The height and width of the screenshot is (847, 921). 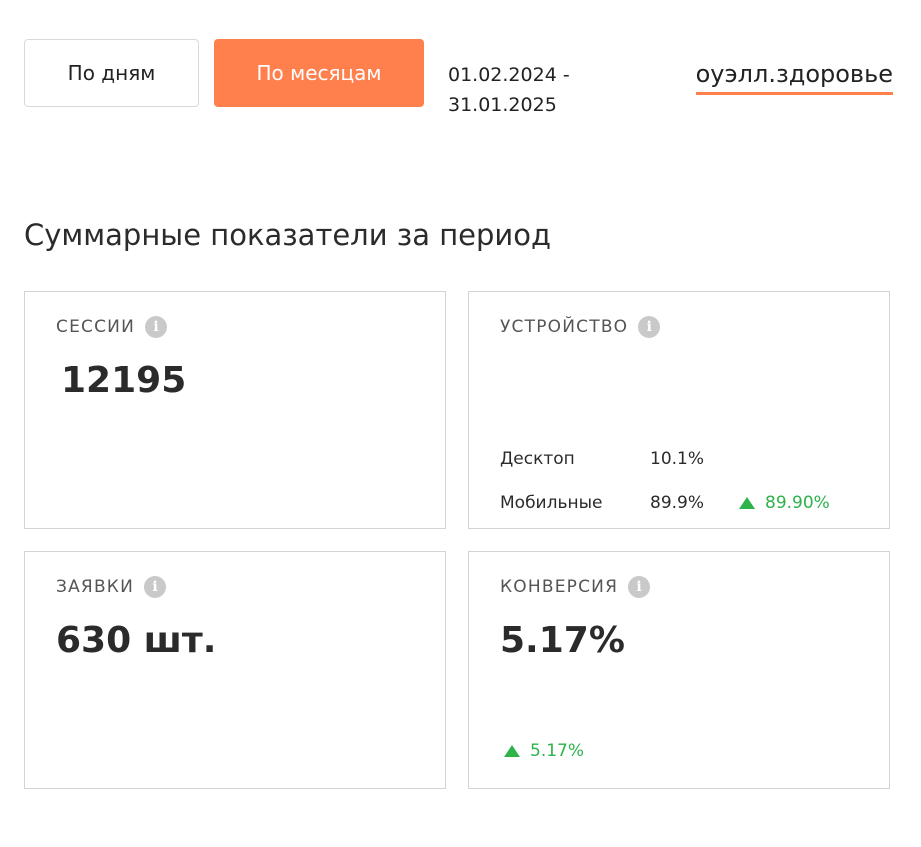 I want to click on date-to: 31.01.2025, so click(x=502, y=105).